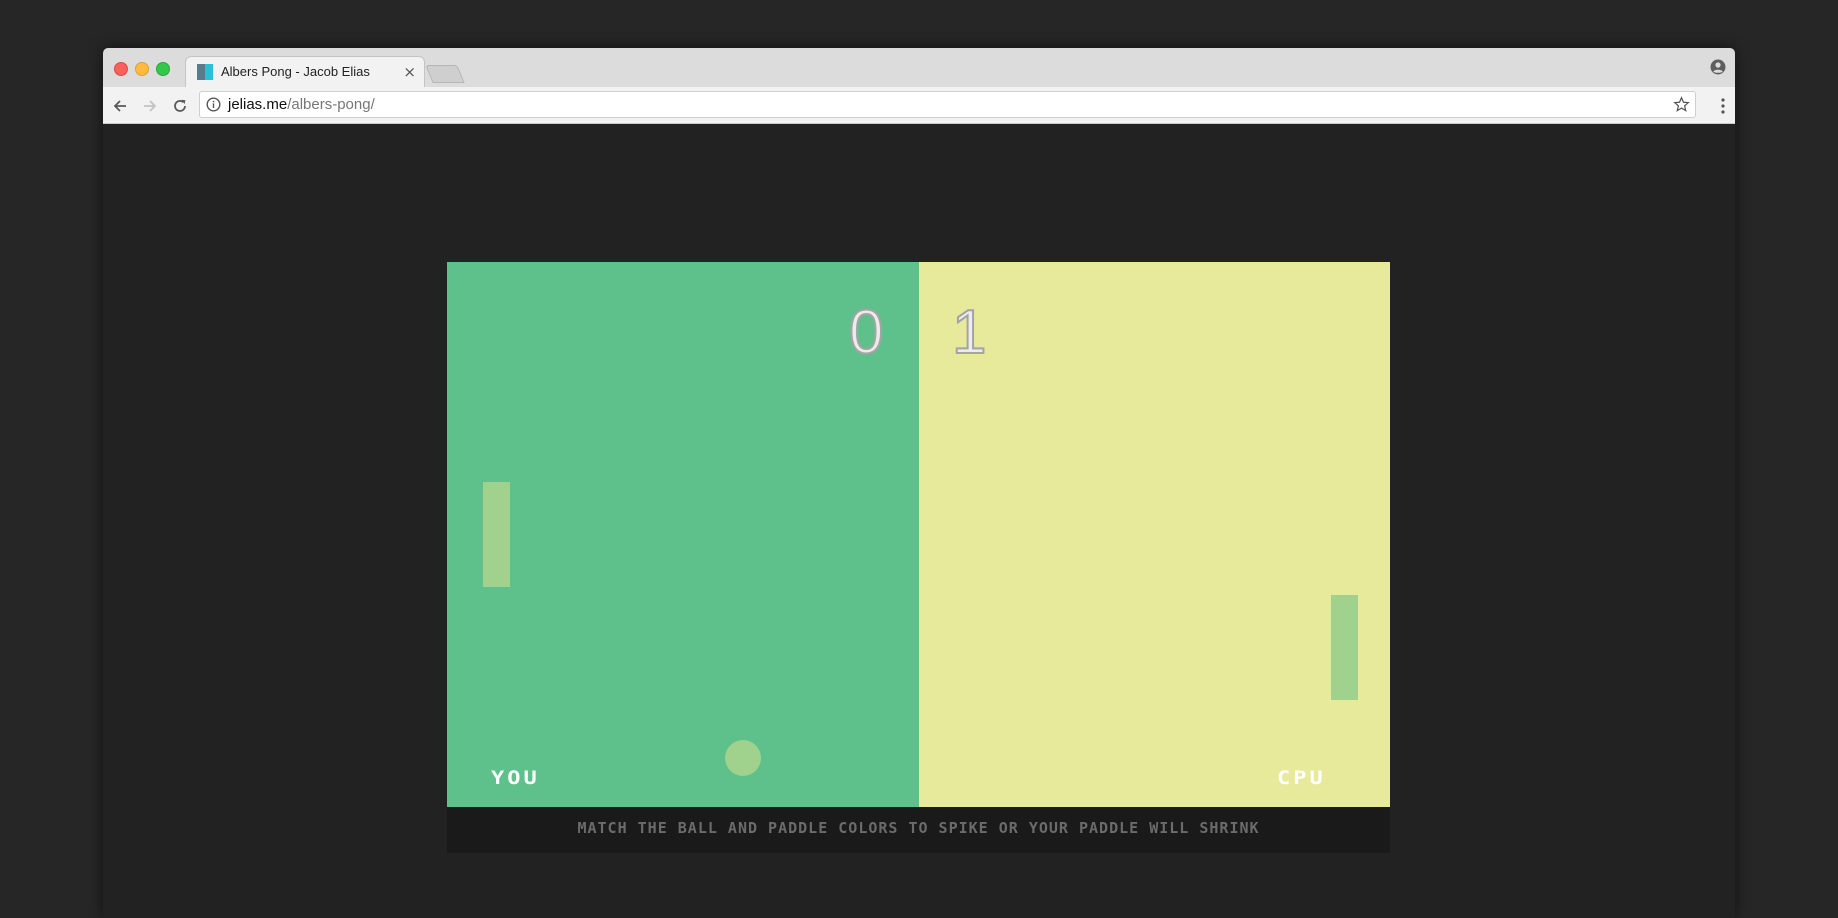 The height and width of the screenshot is (918, 1838). What do you see at coordinates (1718, 67) in the screenshot?
I see `profile-icon` at bounding box center [1718, 67].